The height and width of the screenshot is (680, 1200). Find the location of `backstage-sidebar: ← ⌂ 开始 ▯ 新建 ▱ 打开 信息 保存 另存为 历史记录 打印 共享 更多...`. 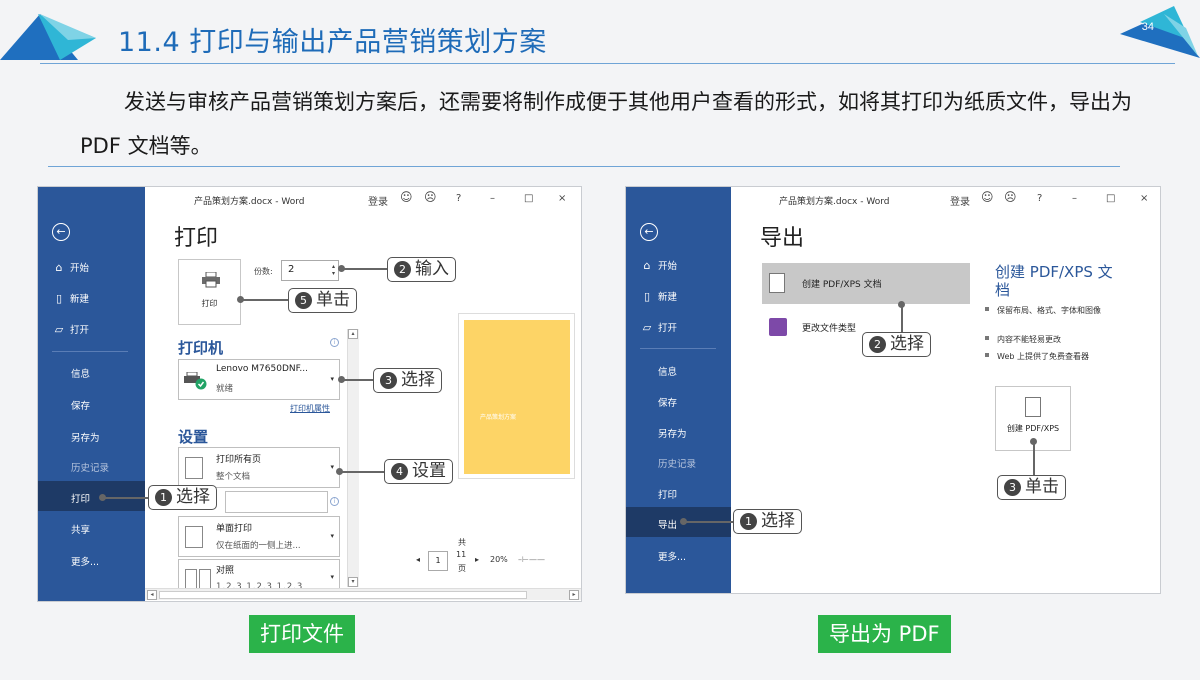

backstage-sidebar: ← ⌂ 开始 ▯ 新建 ▱ 打开 信息 保存 另存为 历史记录 打印 共享 更多... is located at coordinates (91, 394).